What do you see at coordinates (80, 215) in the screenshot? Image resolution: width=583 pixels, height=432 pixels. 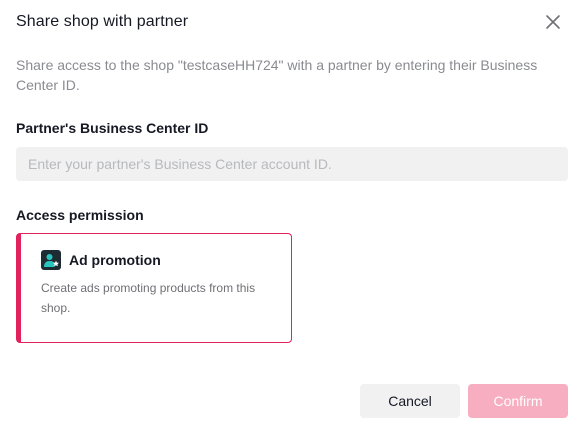 I see `access-permission-label: Access permission` at bounding box center [80, 215].